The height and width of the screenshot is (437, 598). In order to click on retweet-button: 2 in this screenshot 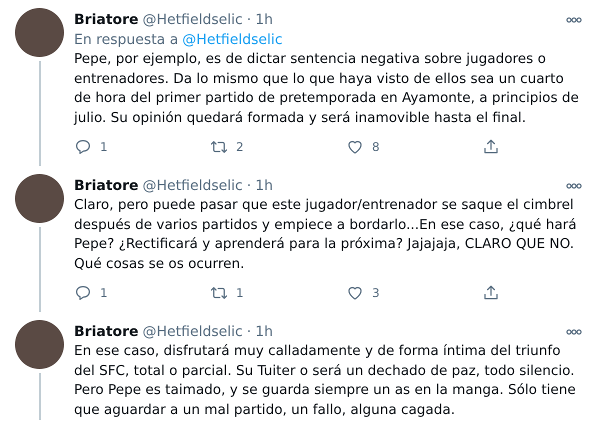, I will do `click(227, 147)`.